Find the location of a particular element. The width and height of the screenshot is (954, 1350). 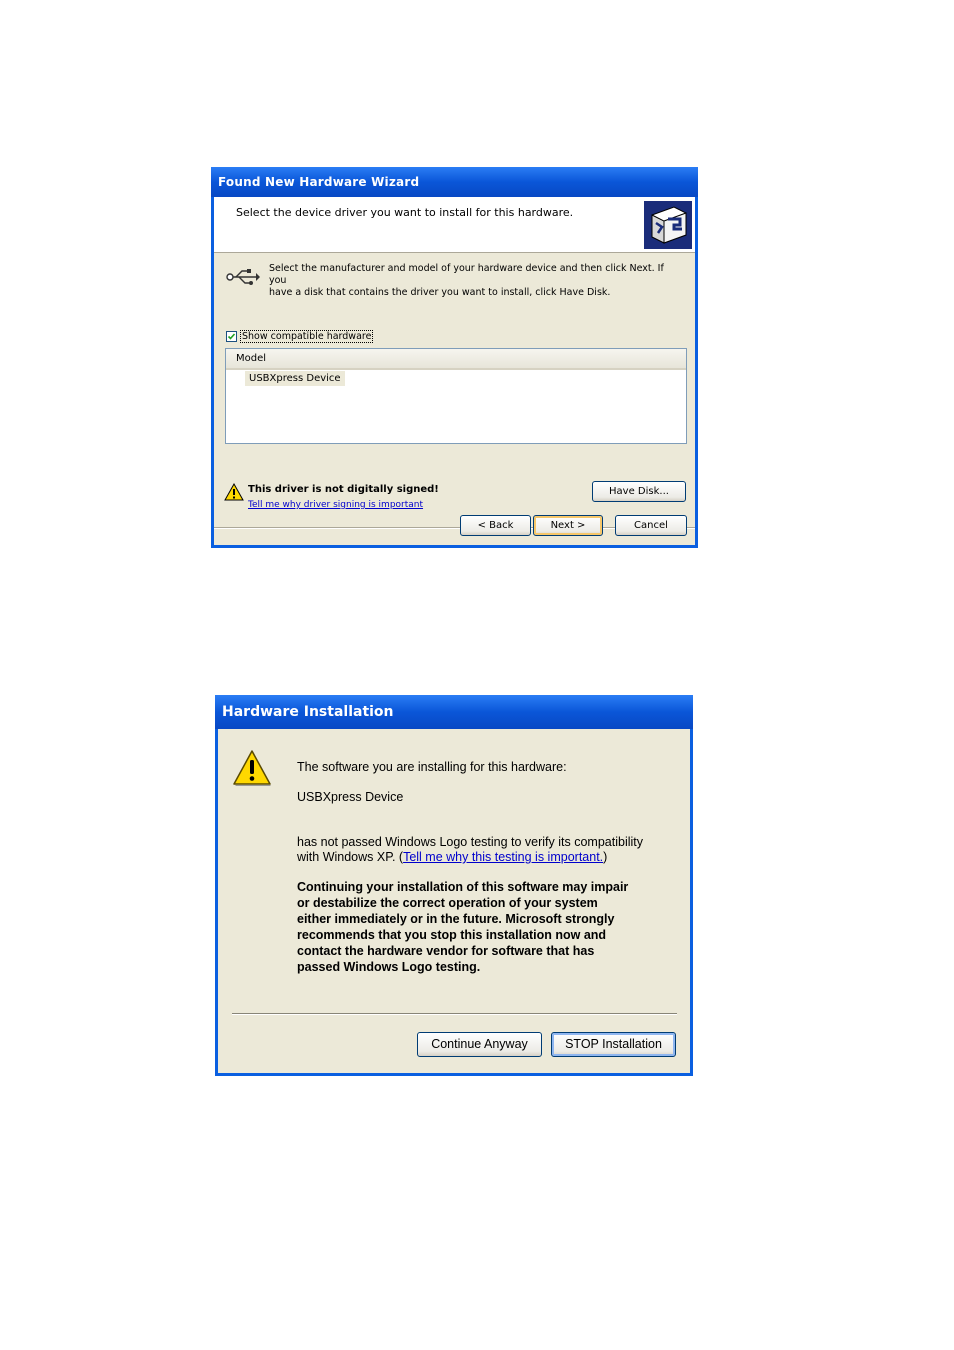

cancel-label: Cancel is located at coordinates (651, 525).